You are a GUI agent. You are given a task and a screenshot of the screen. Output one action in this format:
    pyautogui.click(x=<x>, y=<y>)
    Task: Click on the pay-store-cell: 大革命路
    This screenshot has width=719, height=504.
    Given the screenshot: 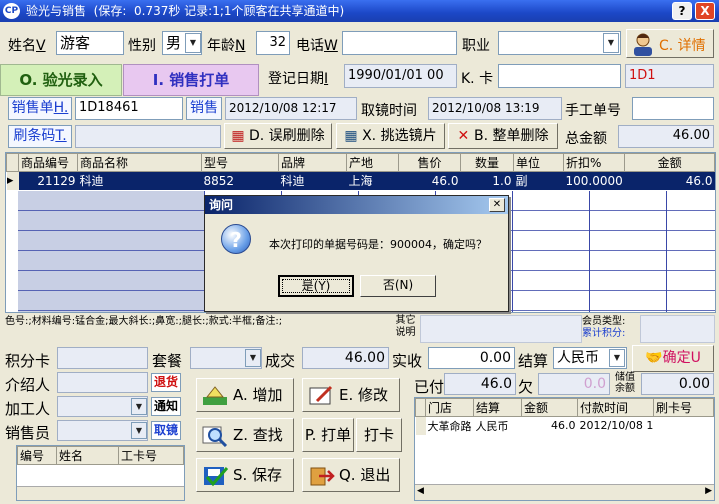 What is the action you would take?
    pyautogui.click(x=449, y=426)
    